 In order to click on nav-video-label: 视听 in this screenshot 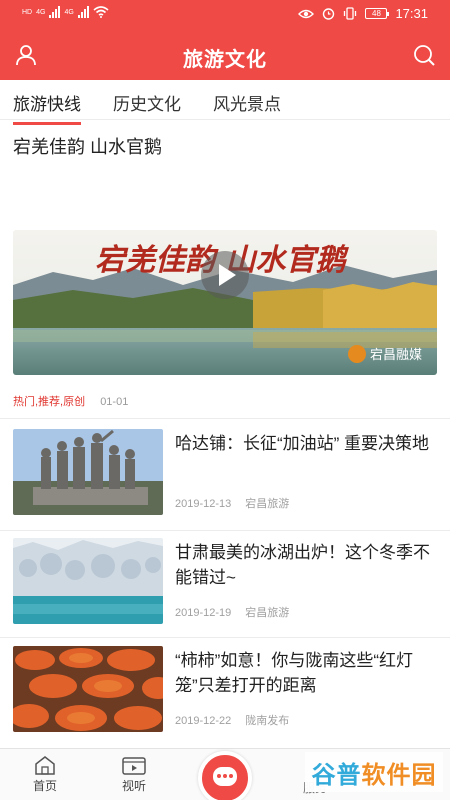, I will do `click(133, 786)`.